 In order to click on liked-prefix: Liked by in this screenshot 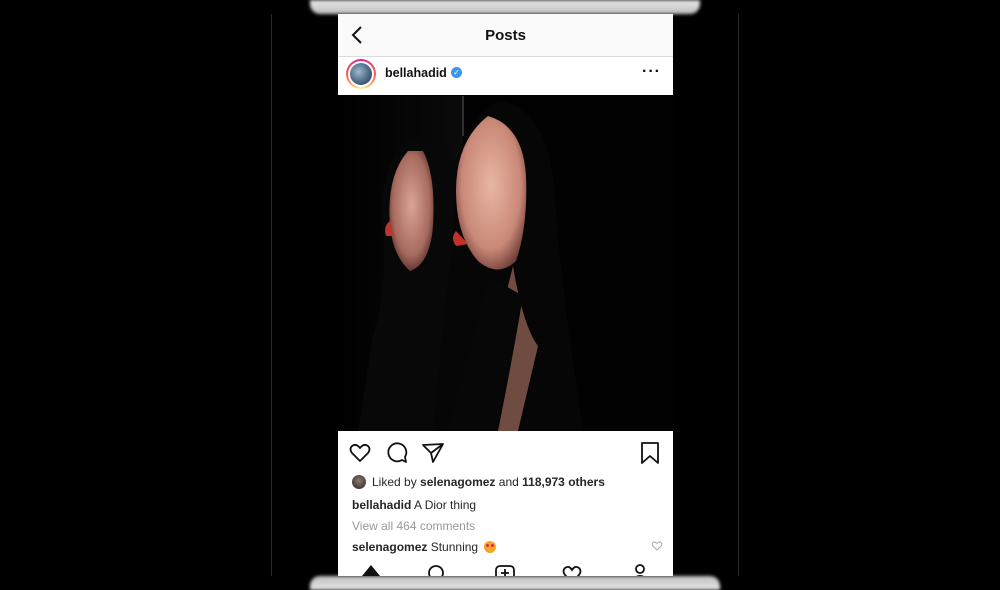, I will do `click(394, 482)`.